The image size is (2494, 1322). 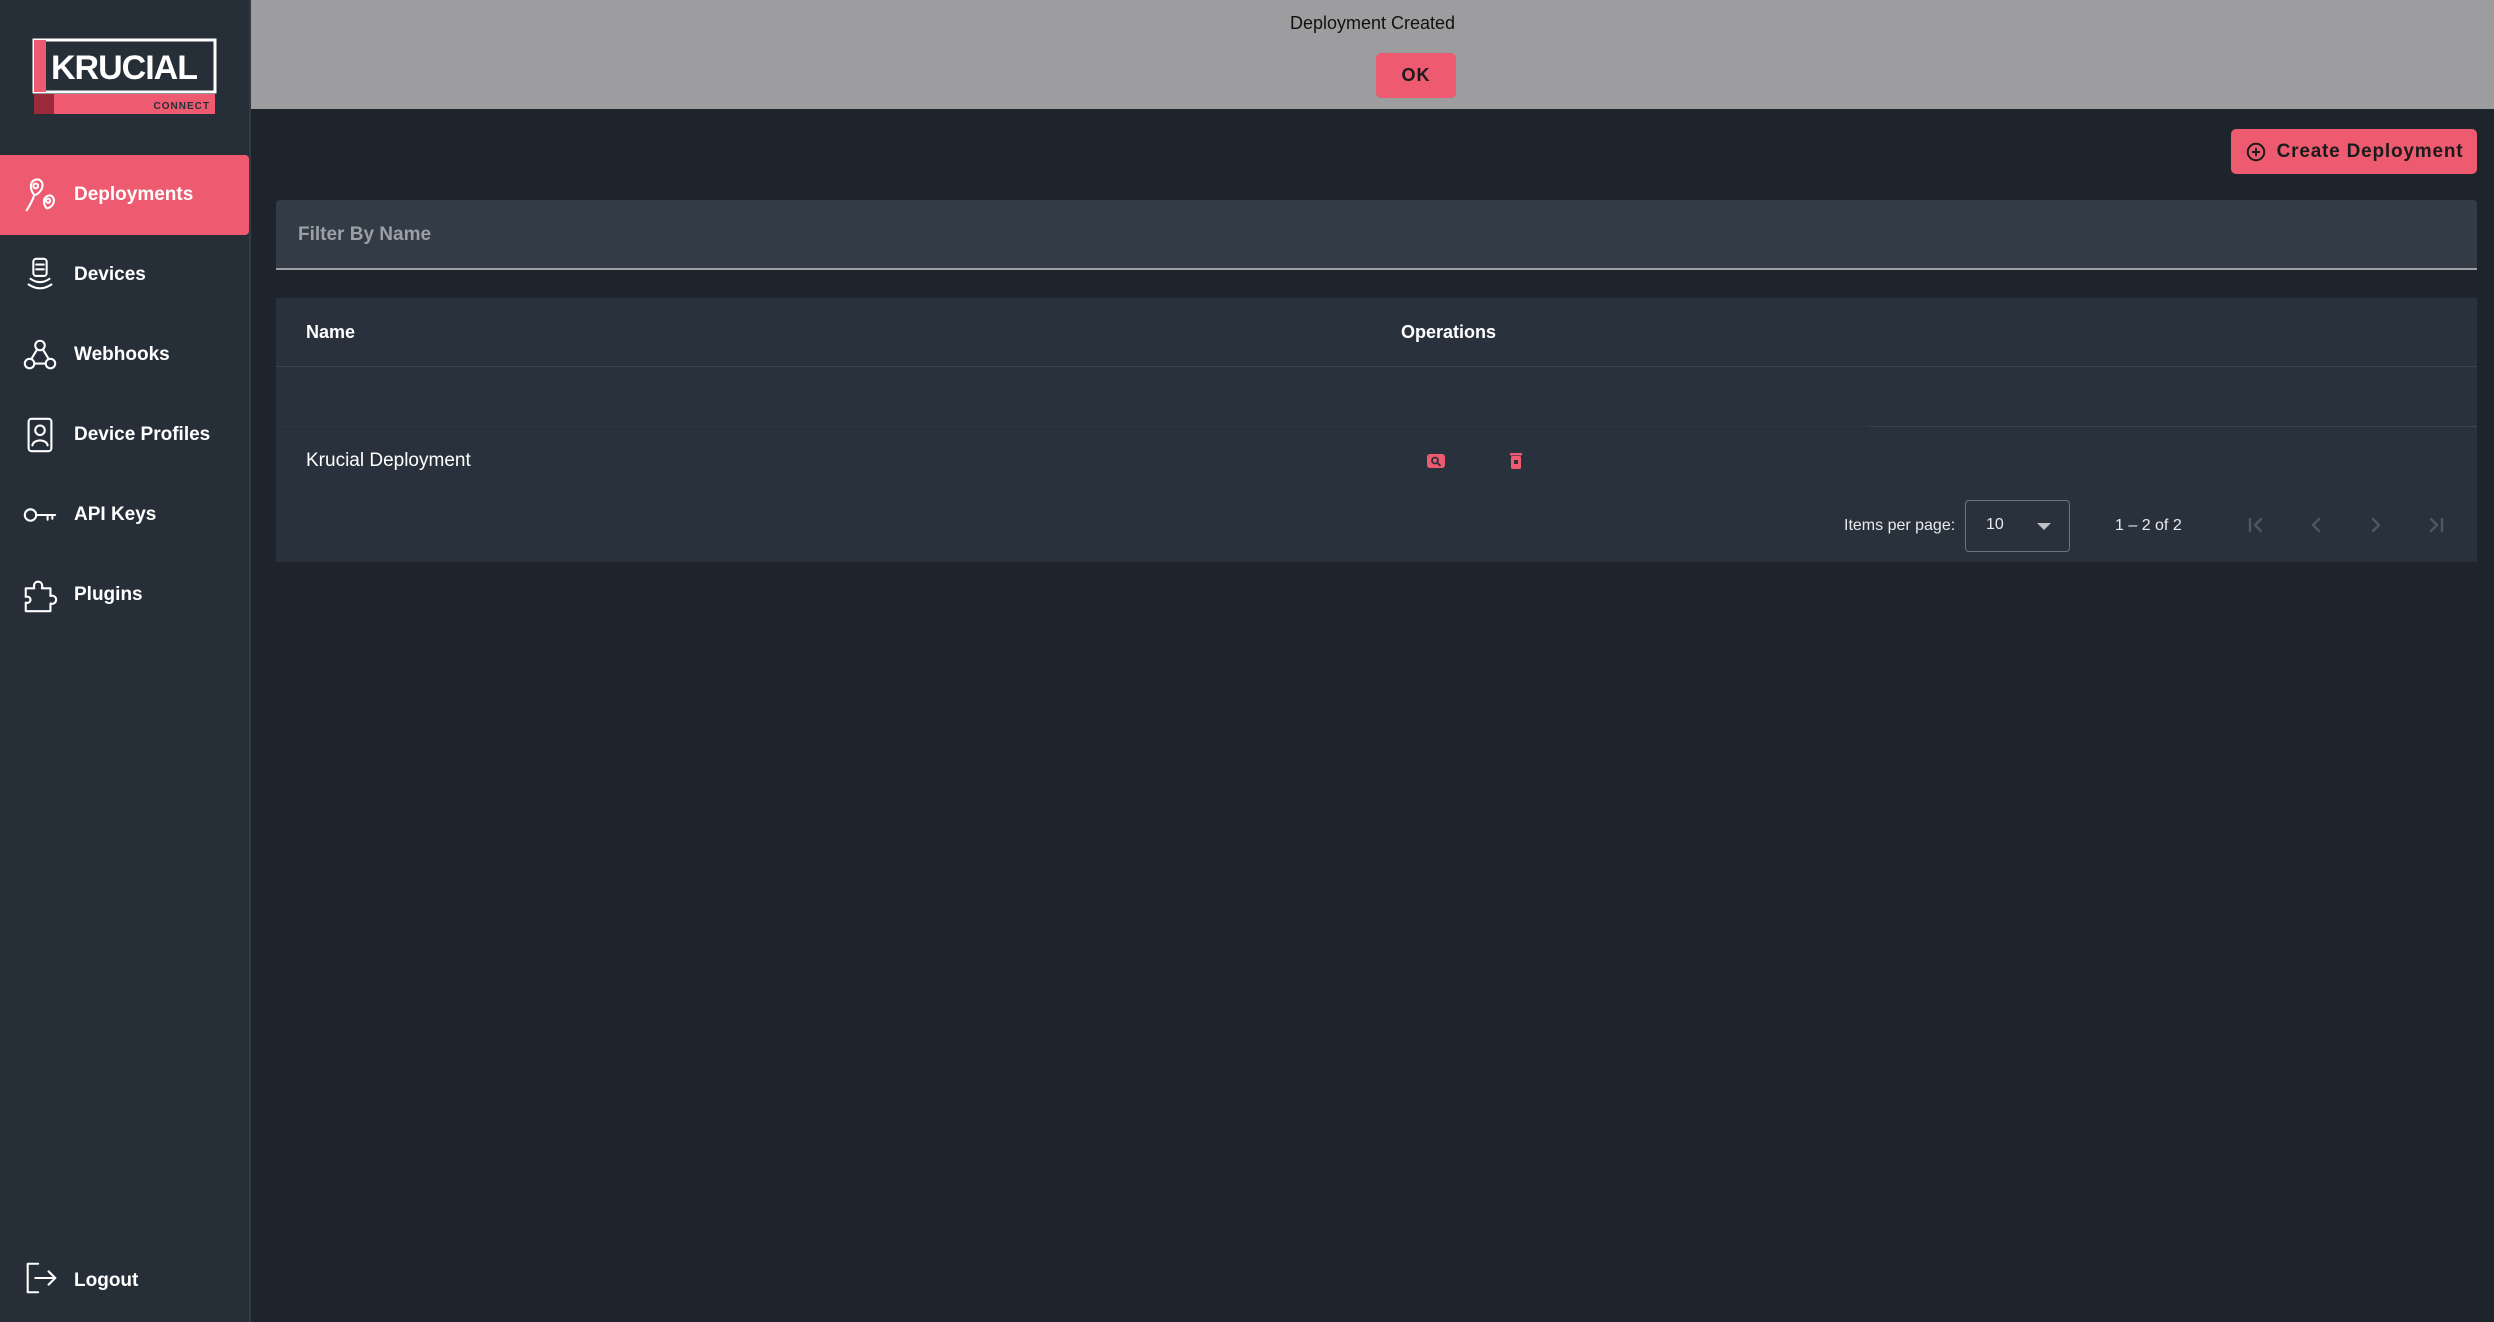 I want to click on header-divider, so click(x=1376, y=366).